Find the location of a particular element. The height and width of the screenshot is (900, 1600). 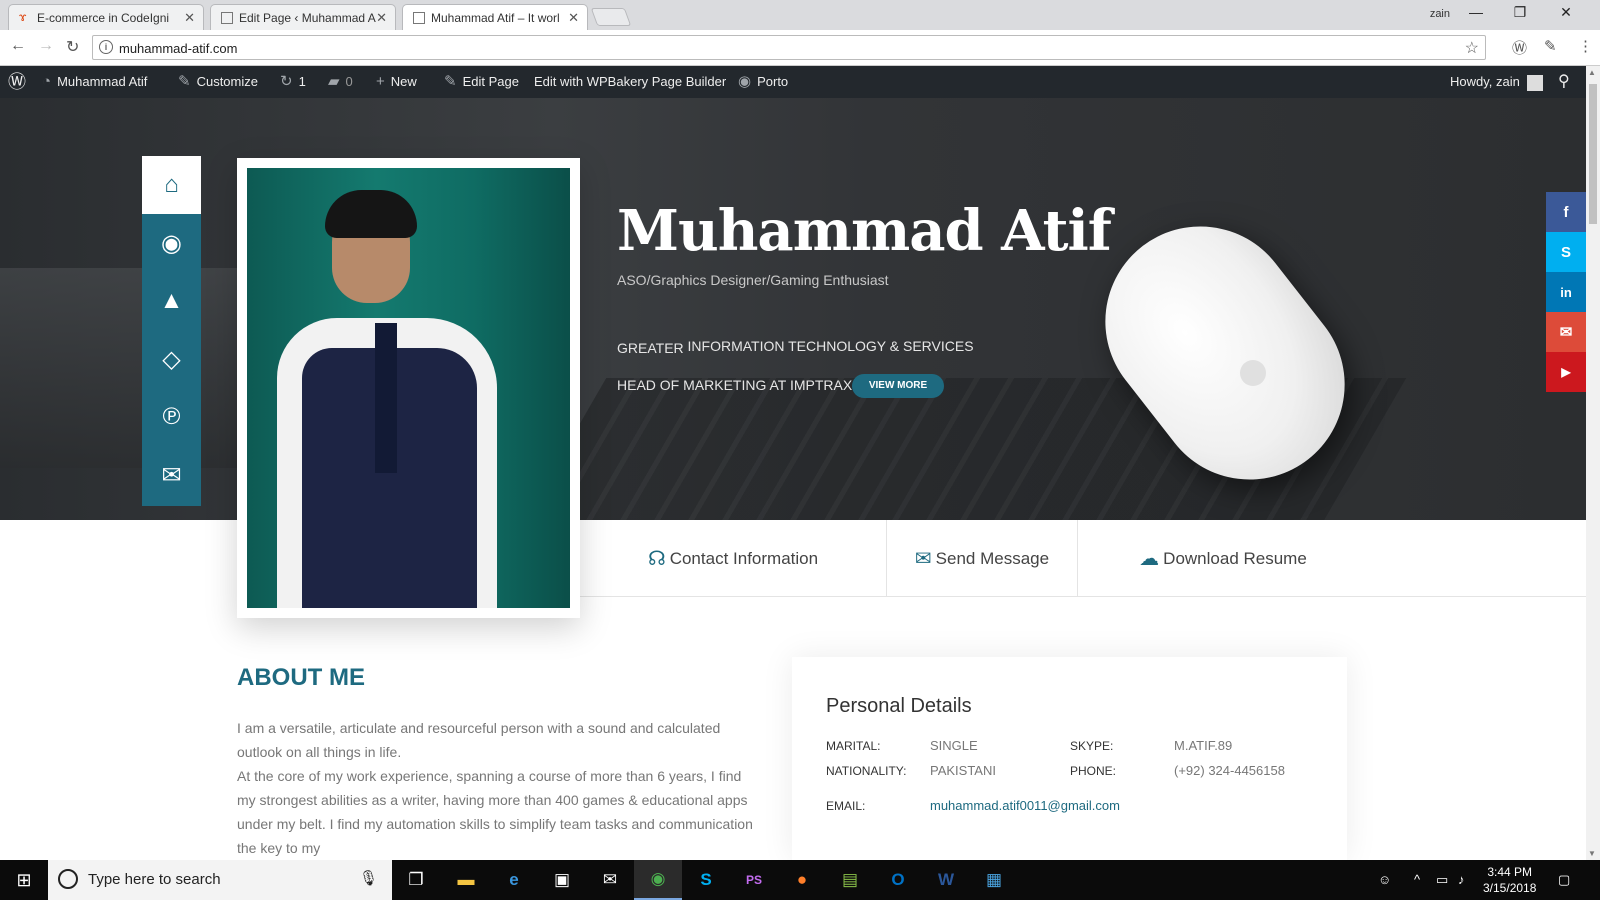

reload-icon: ↻ is located at coordinates (72, 47).